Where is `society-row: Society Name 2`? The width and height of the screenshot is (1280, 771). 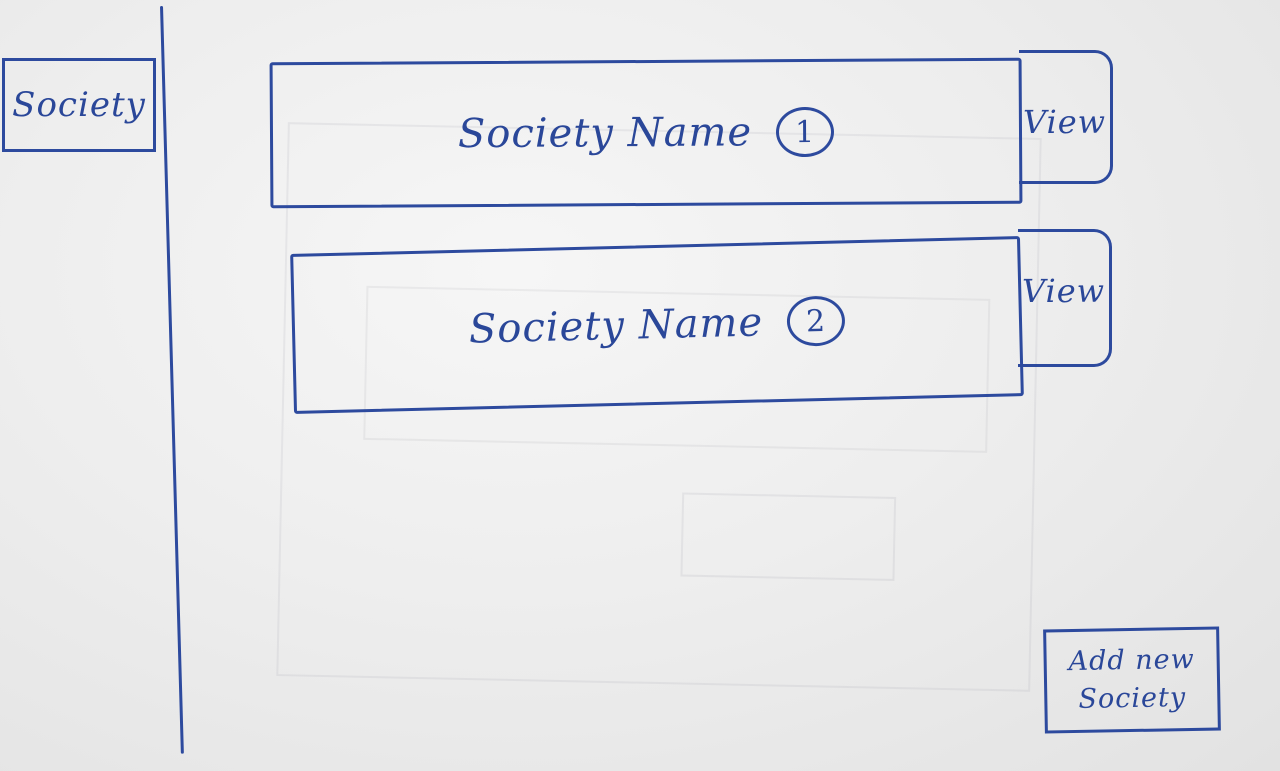
society-row: Society Name 2 is located at coordinates (657, 325).